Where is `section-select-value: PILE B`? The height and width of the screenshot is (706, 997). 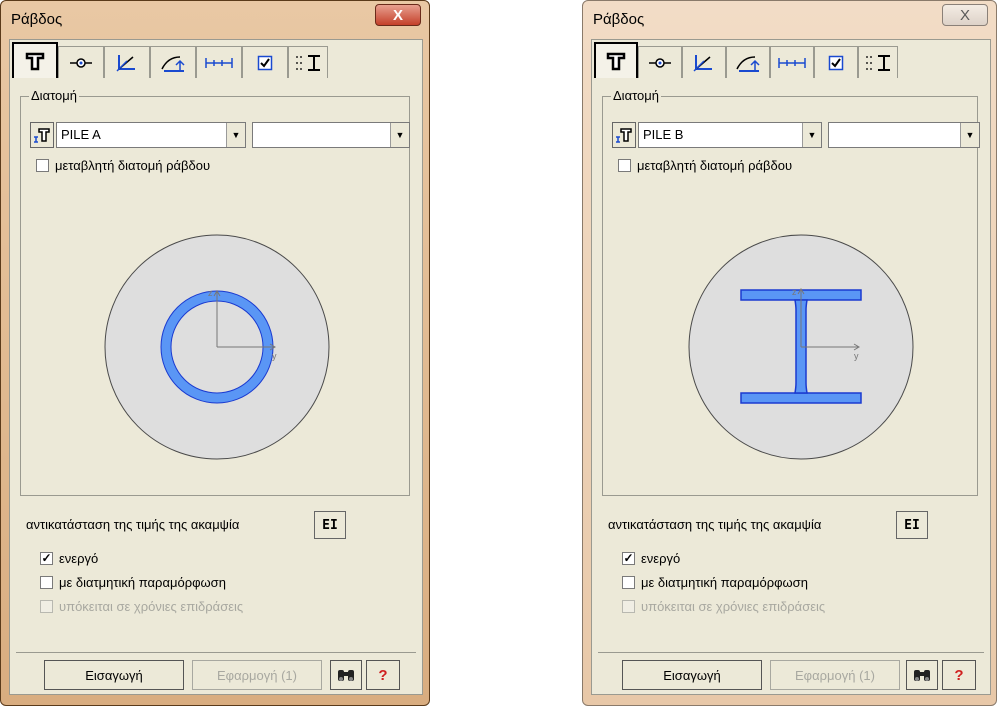
section-select-value: PILE B is located at coordinates (663, 134).